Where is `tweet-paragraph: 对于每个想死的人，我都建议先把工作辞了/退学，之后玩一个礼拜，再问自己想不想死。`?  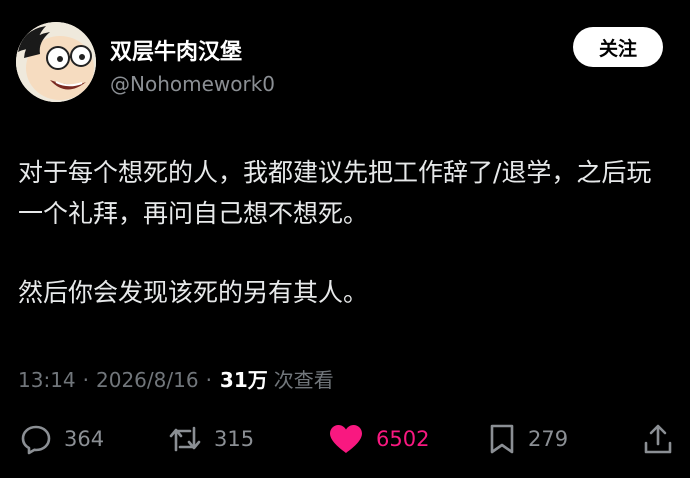
tweet-paragraph: 对于每个想死的人，我都建议先把工作辞了/退学，之后玩一个礼拜，再问自己想不想死。 is located at coordinates (335, 193).